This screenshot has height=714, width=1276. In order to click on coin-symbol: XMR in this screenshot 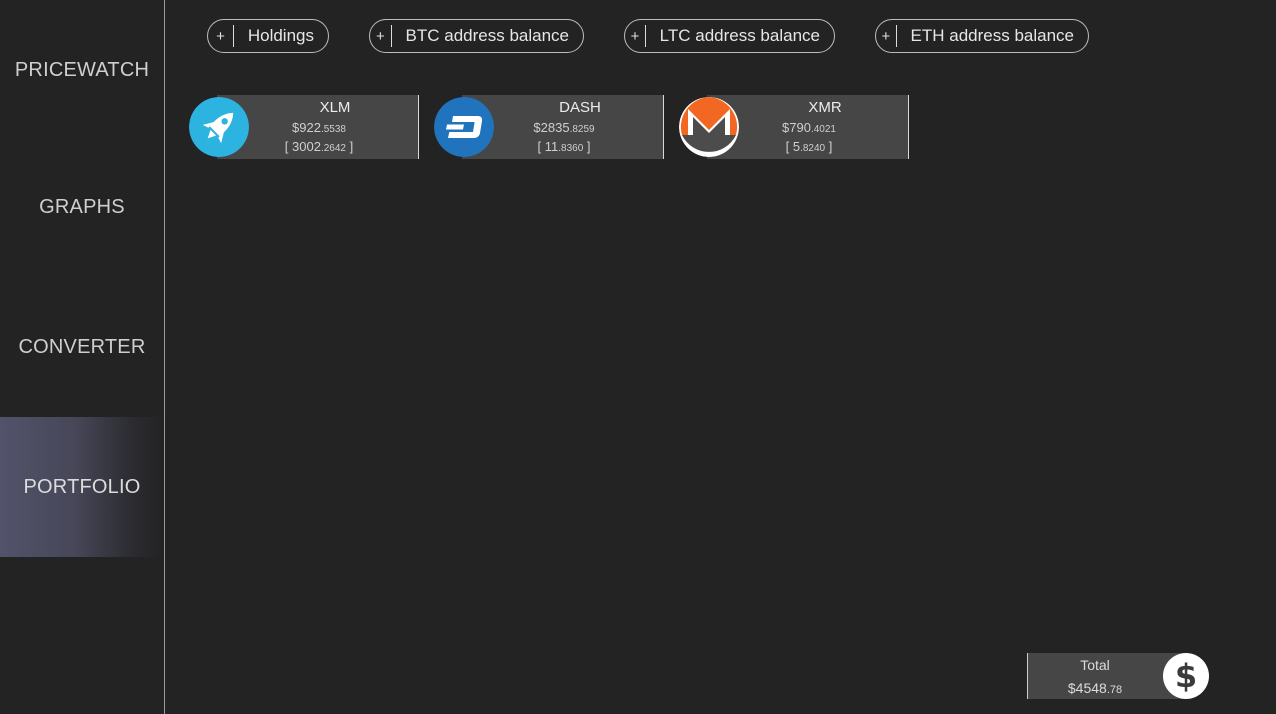, I will do `click(825, 107)`.